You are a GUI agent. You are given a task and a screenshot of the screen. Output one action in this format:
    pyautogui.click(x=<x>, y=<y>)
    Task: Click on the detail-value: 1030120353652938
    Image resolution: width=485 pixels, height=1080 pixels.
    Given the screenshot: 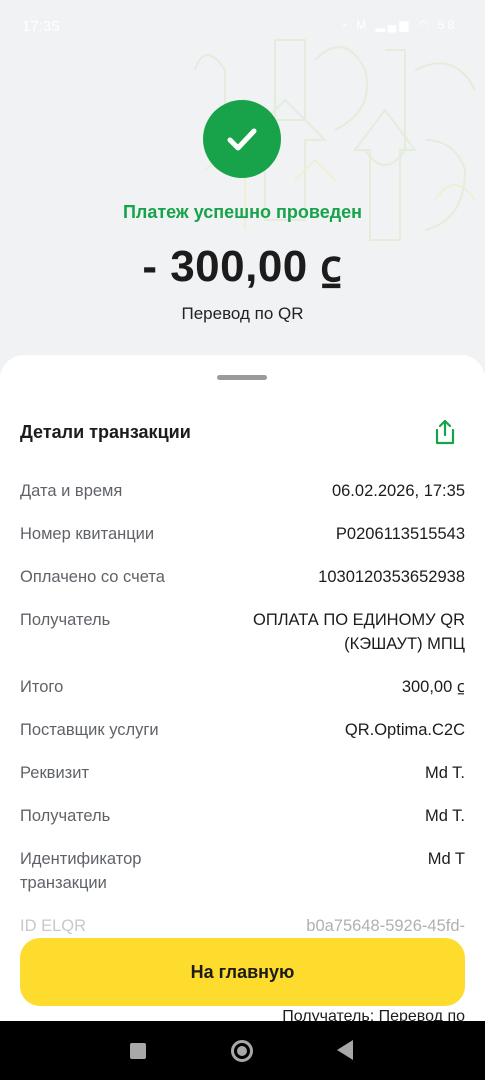 What is the action you would take?
    pyautogui.click(x=391, y=577)
    